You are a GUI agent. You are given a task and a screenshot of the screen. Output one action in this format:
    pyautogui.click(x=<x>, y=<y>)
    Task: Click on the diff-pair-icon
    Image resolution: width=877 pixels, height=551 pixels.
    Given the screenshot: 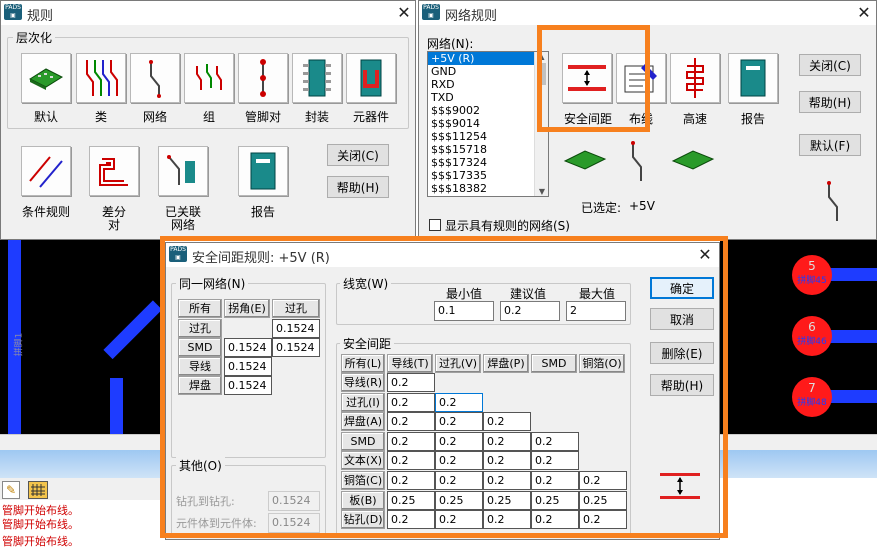 What is the action you would take?
    pyautogui.click(x=113, y=172)
    